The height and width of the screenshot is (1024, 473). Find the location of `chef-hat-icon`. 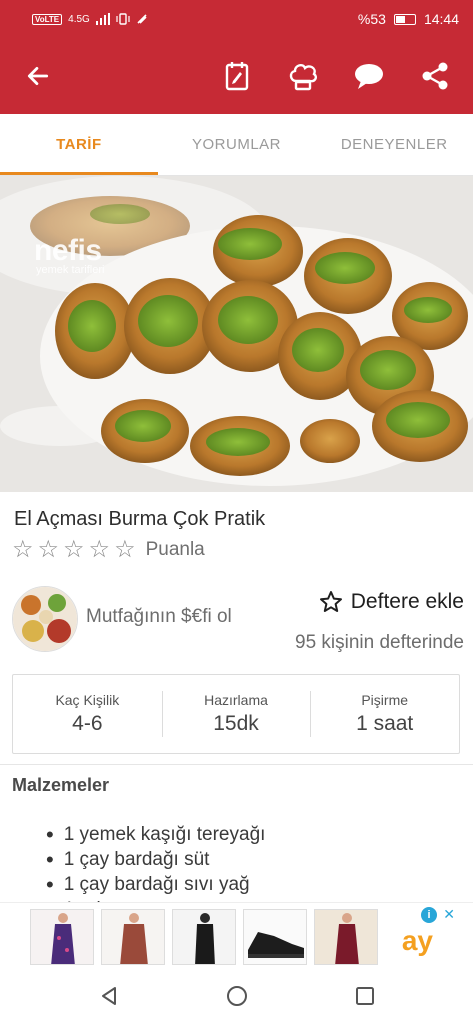

chef-hat-icon is located at coordinates (303, 77).